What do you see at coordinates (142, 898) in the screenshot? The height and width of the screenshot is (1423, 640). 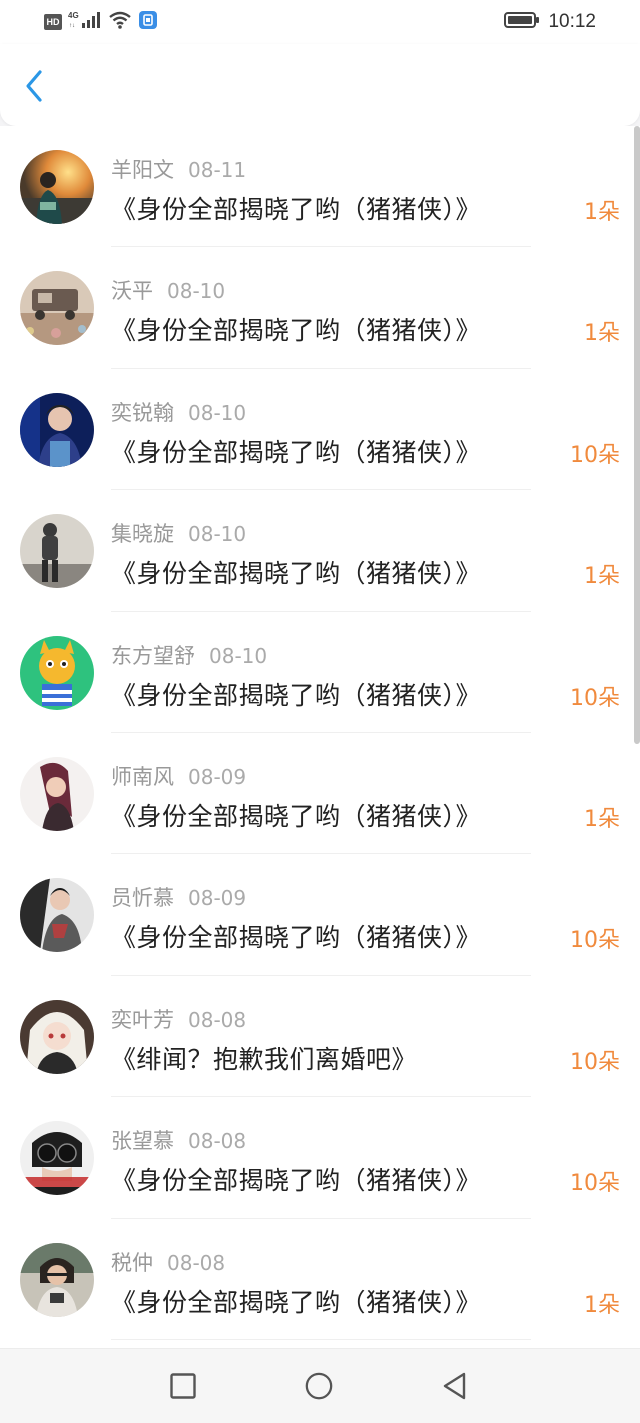 I see `sender-name: 员忻慕` at bounding box center [142, 898].